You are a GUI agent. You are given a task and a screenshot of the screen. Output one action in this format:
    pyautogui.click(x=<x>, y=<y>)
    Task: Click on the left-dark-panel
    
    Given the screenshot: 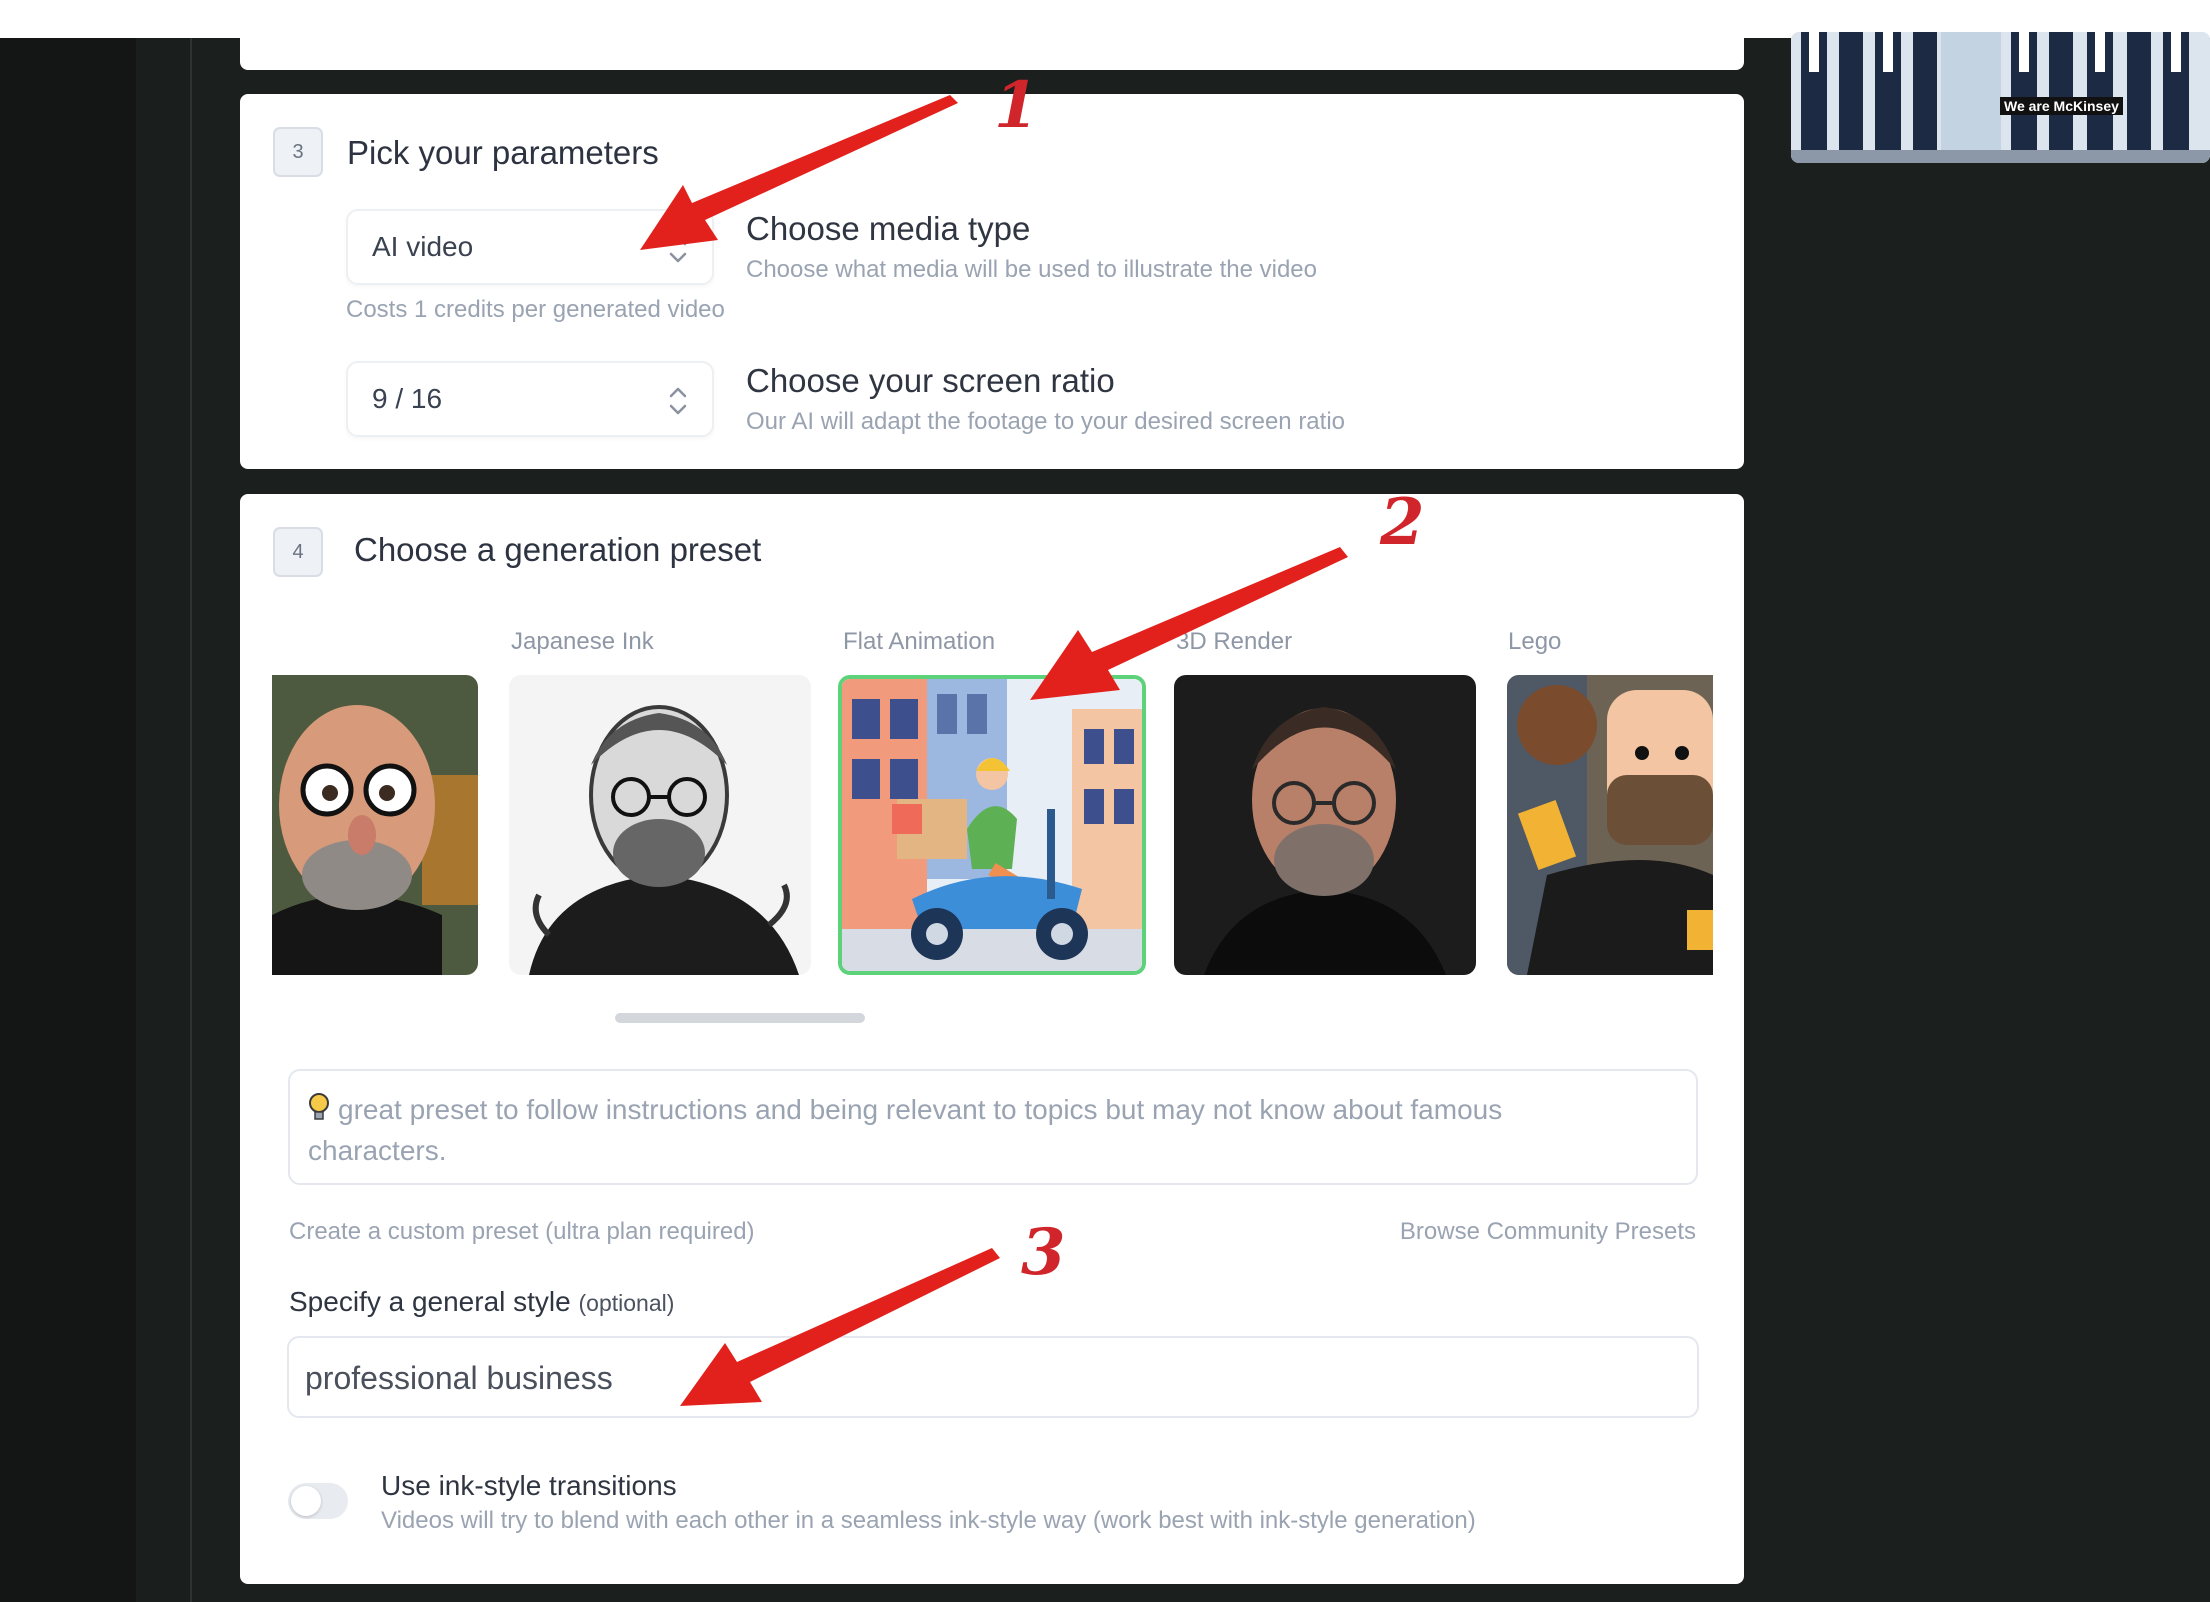 What is the action you would take?
    pyautogui.click(x=68, y=820)
    